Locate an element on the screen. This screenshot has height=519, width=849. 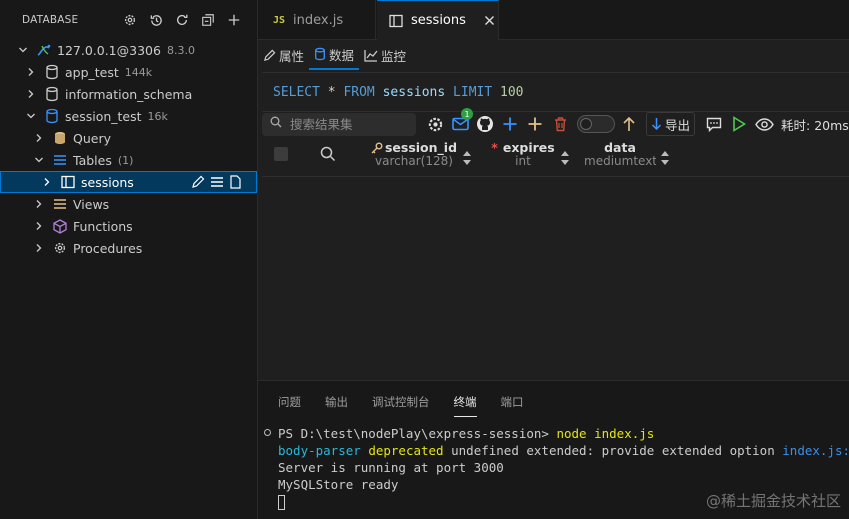
panel-tab-problems: 问题 is located at coordinates (289, 404).